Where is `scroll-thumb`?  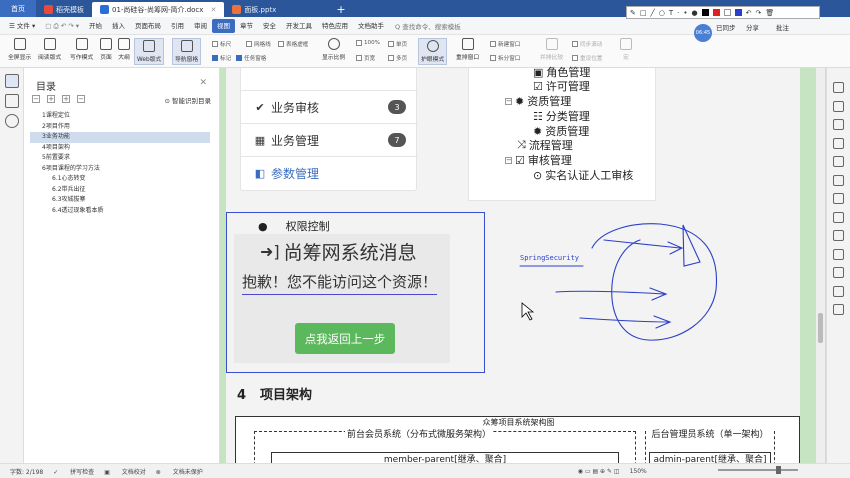
scroll-thumb is located at coordinates (820, 328).